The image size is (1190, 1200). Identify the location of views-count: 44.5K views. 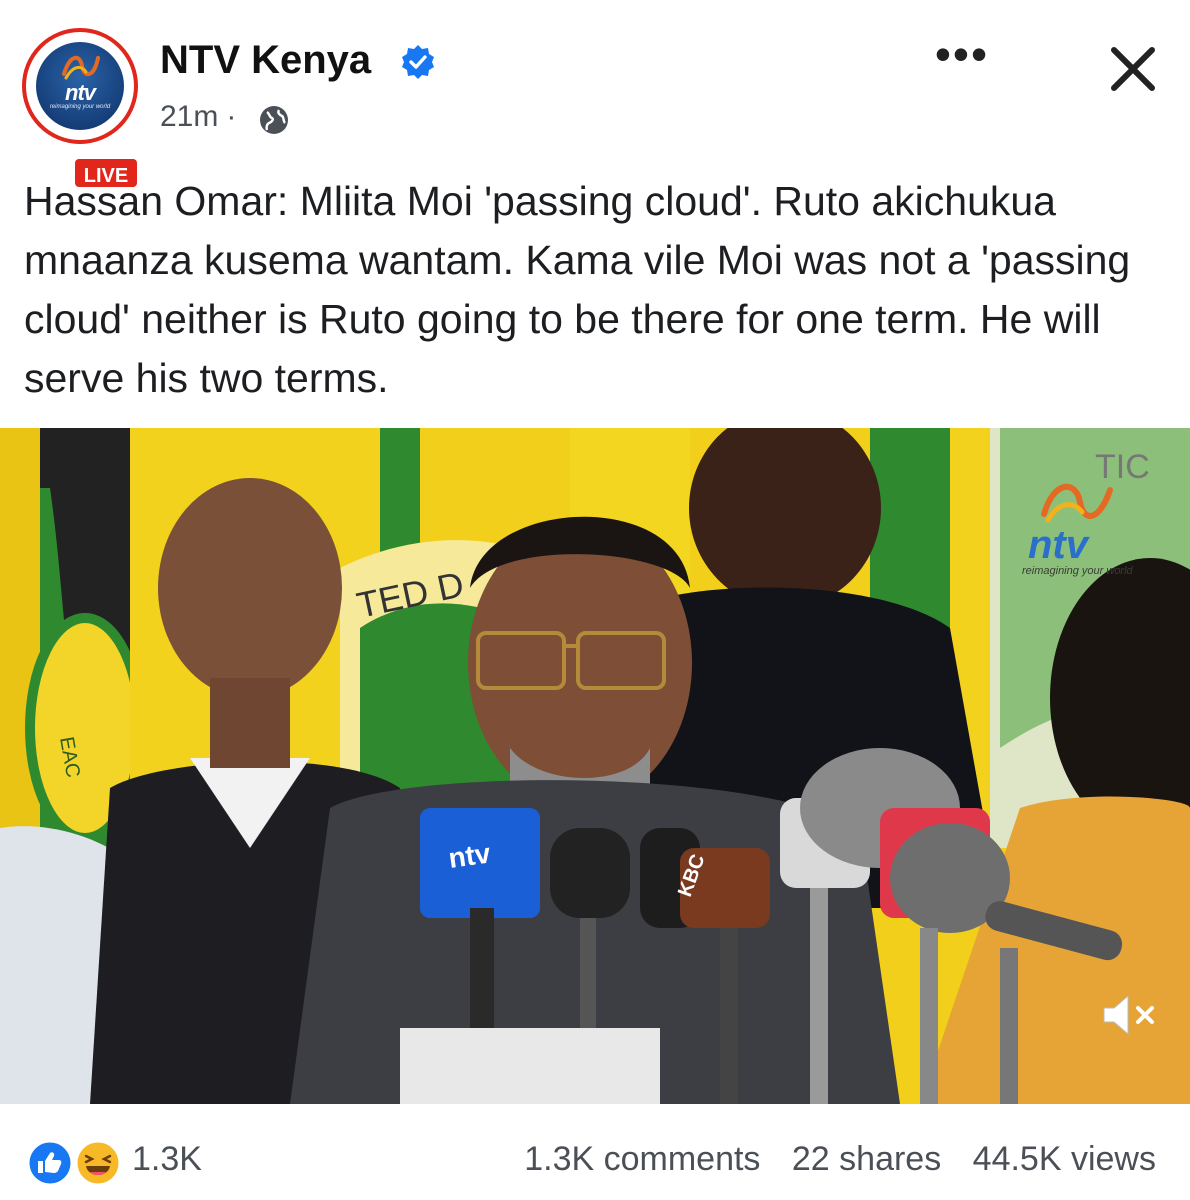
(1064, 1159).